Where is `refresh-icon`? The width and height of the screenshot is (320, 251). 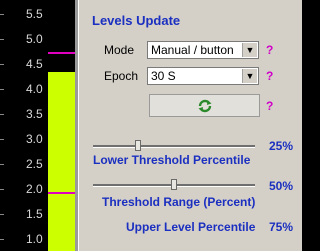 refresh-icon is located at coordinates (204, 105).